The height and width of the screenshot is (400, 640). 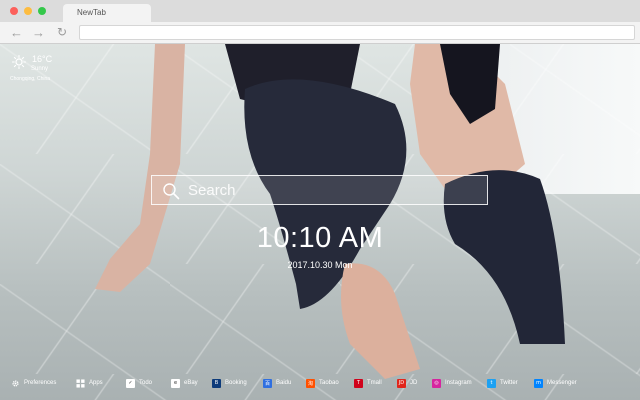 I want to click on search-box, so click(x=319, y=190).